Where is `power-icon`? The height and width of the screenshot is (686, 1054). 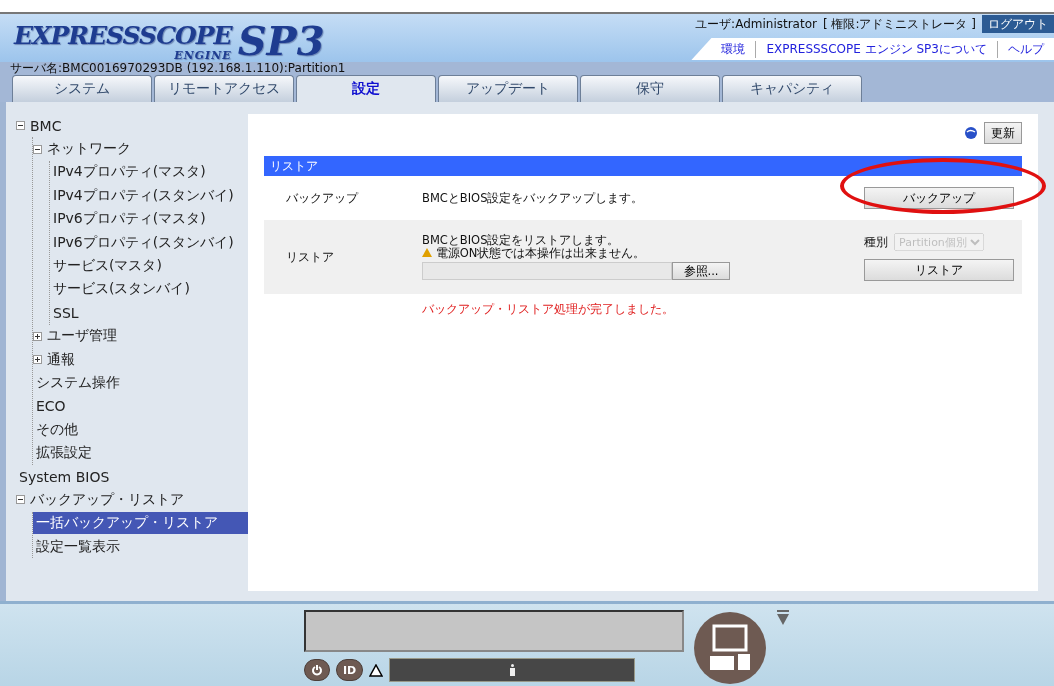 power-icon is located at coordinates (317, 670).